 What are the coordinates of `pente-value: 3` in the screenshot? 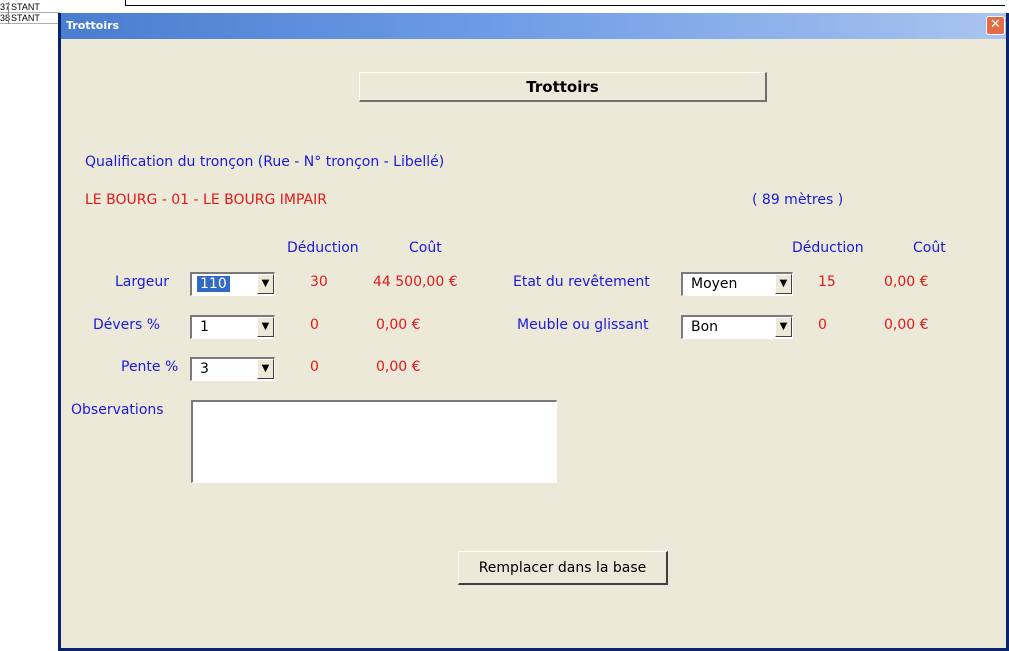 It's located at (204, 369).